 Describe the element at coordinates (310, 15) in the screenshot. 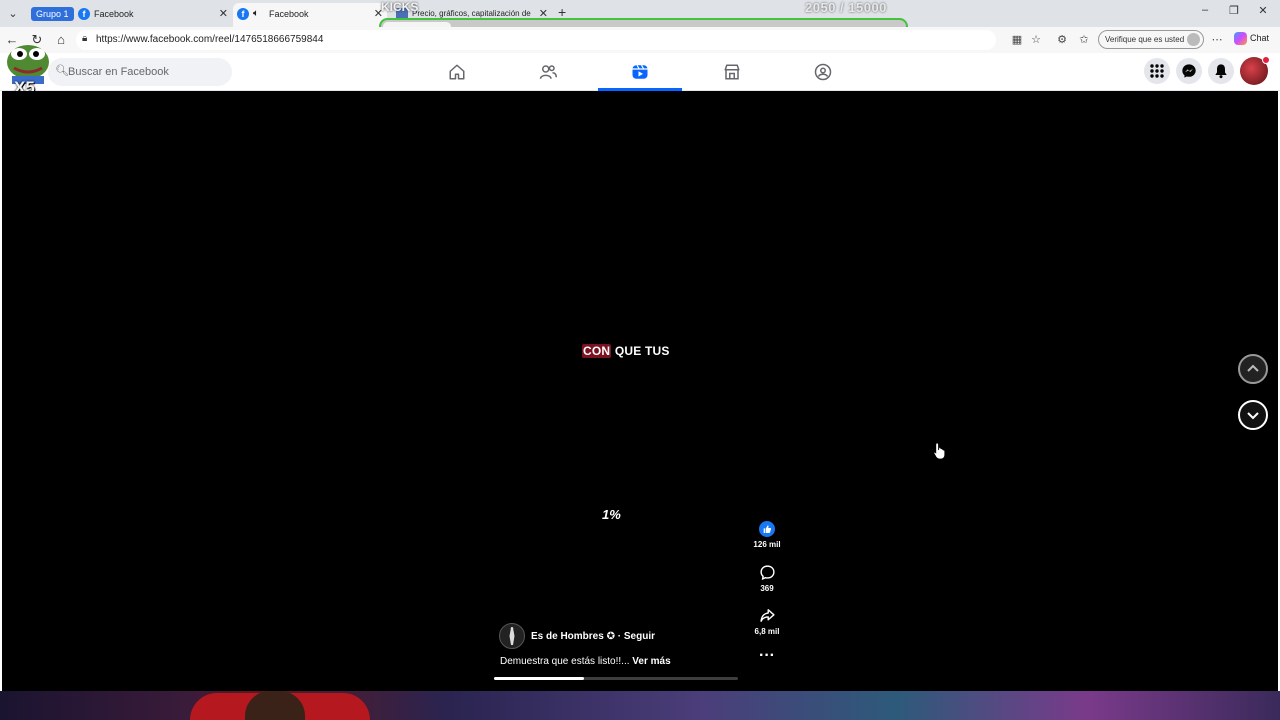

I see `tab-facebook-2: f 🔈︎ Facebook ✕` at that location.